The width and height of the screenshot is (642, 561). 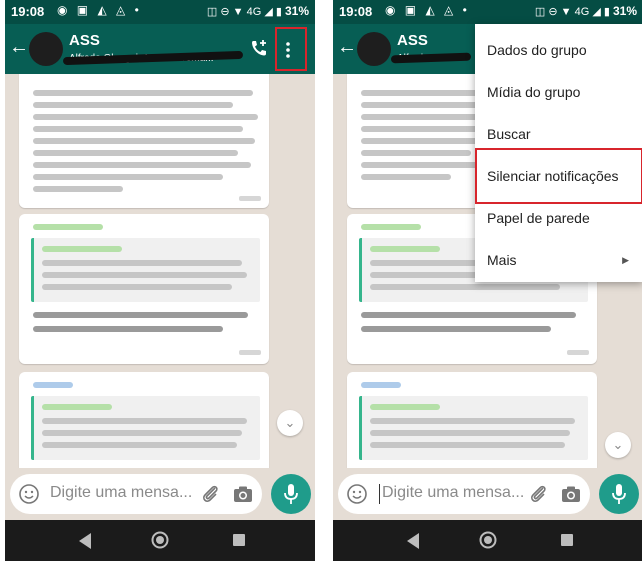 What do you see at coordinates (625, 260) in the screenshot?
I see `submenu-arrow-icon: ▶` at bounding box center [625, 260].